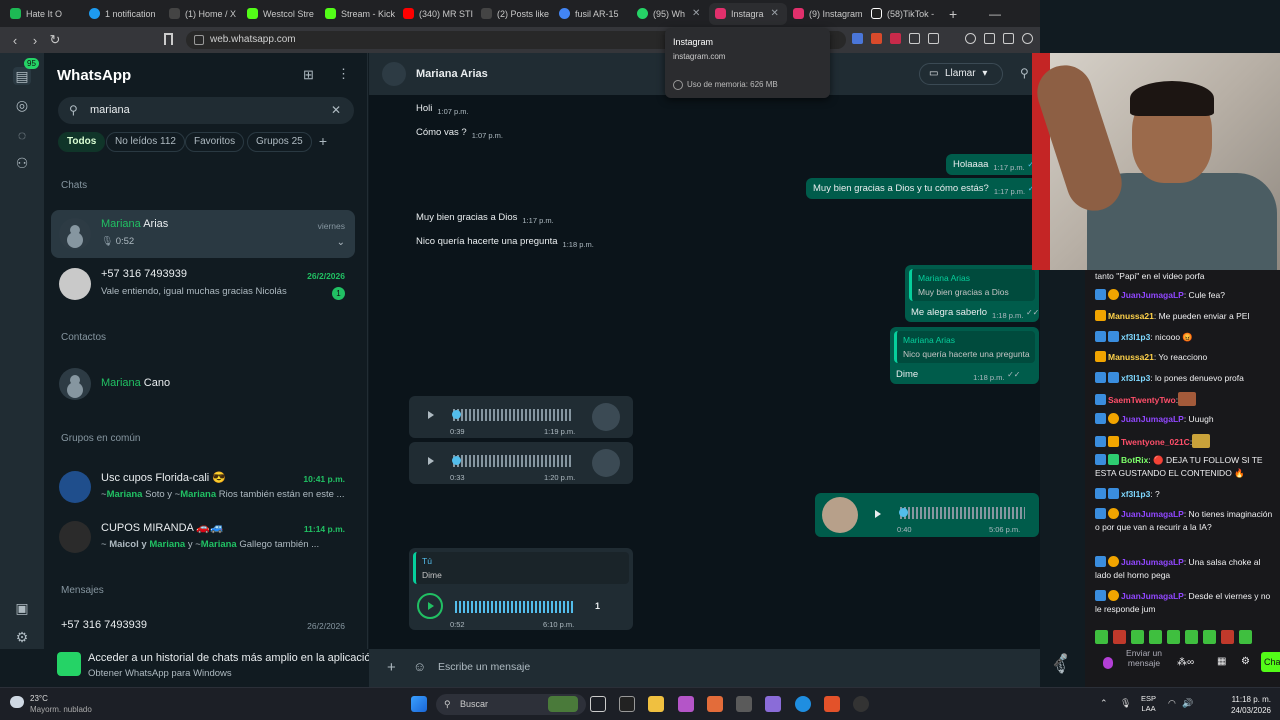 The height and width of the screenshot is (720, 1280). I want to click on emoji-icon: ☺, so click(419, 666).